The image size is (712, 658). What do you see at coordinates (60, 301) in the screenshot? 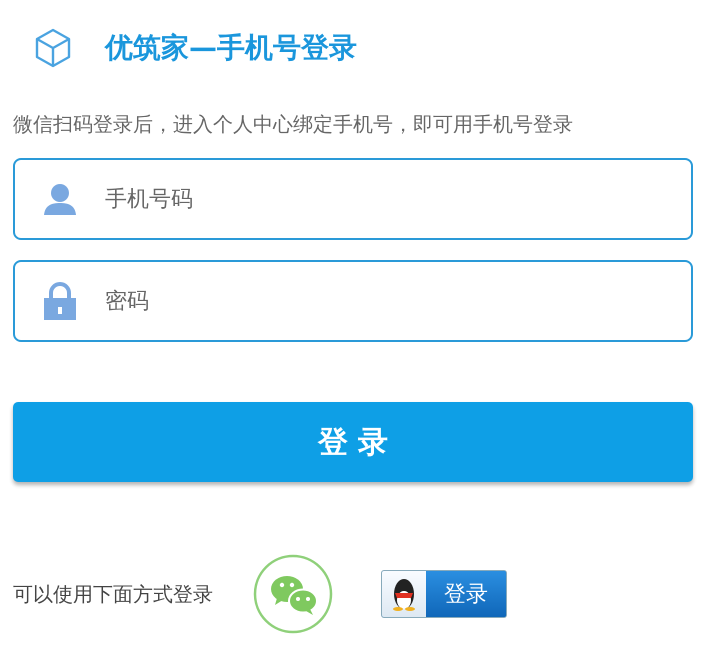
I see `lock-icon` at bounding box center [60, 301].